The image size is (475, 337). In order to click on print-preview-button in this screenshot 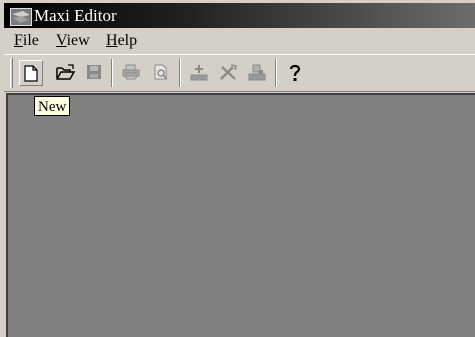, I will do `click(161, 73)`.